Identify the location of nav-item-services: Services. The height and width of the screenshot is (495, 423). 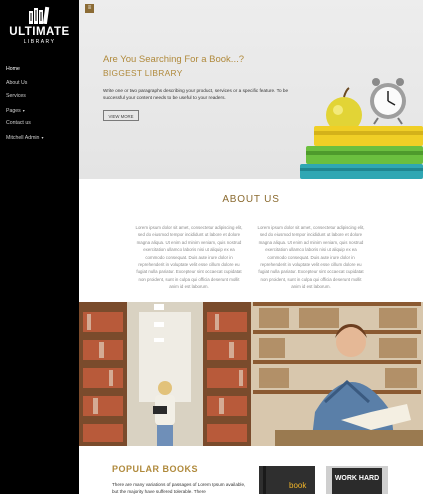
(24, 100).